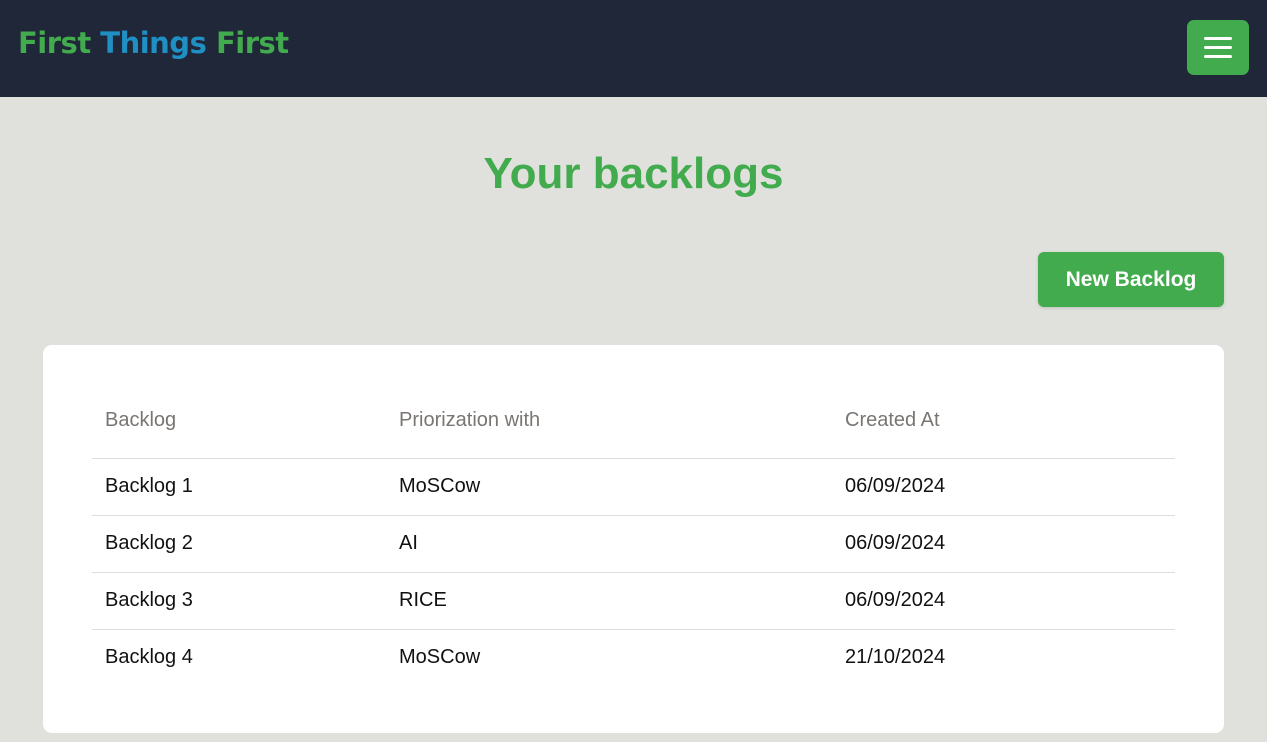 This screenshot has width=1267, height=742. I want to click on table-row: Backlog 3 RICE 06/09/2024, so click(633, 600).